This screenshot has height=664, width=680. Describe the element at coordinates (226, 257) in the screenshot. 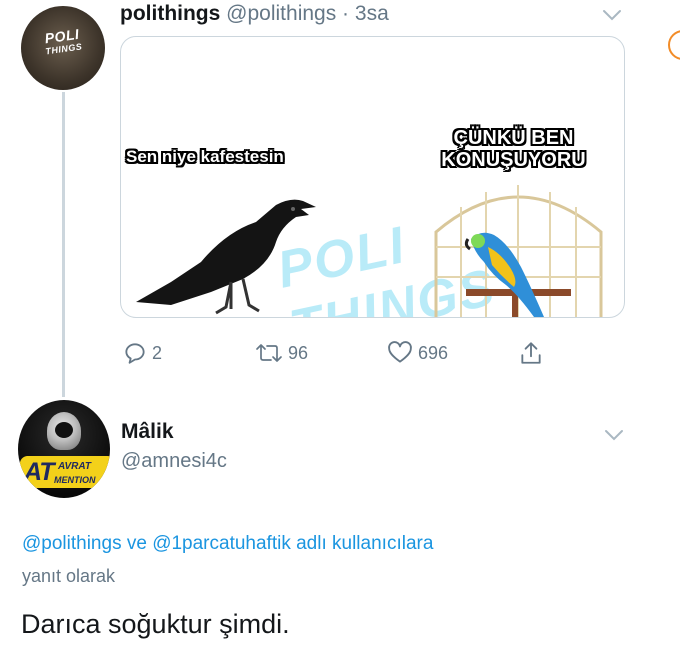

I see `crow-illustration` at that location.